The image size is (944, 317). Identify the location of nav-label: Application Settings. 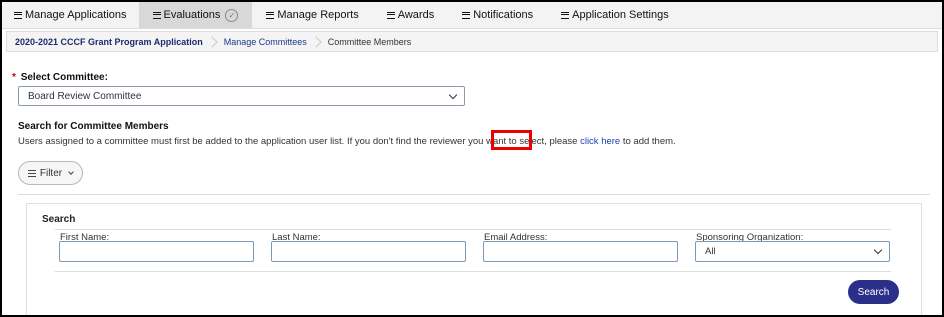
(620, 15).